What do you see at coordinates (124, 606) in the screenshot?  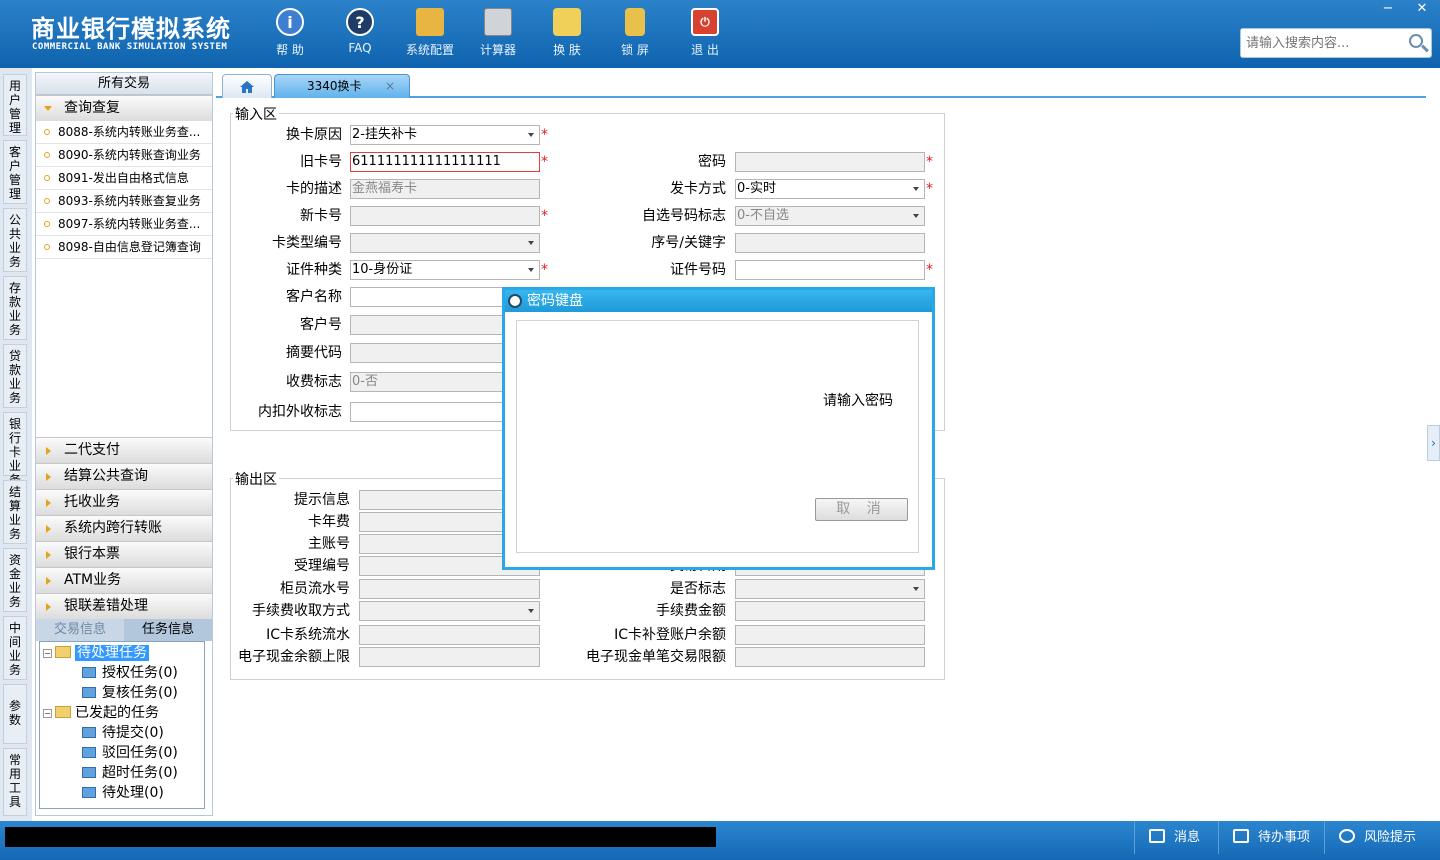 I see `nav-group: 银联差错处理` at bounding box center [124, 606].